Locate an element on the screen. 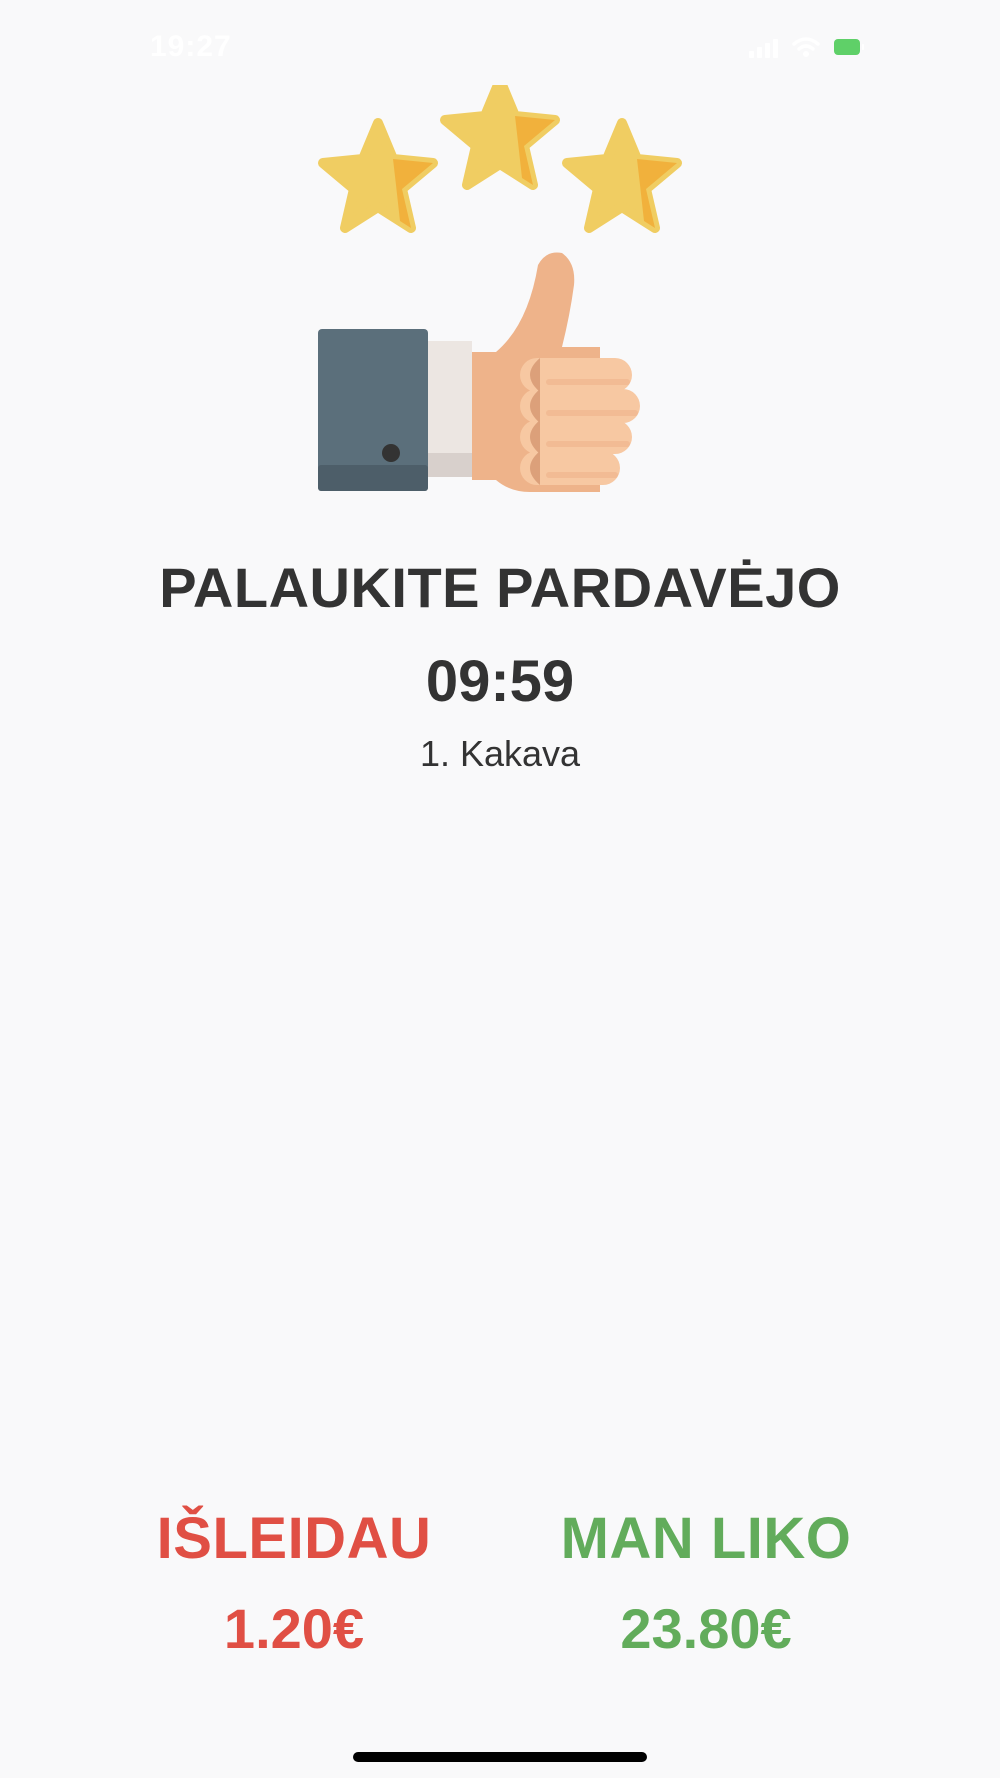  rating-illustration is located at coordinates (500, 288).